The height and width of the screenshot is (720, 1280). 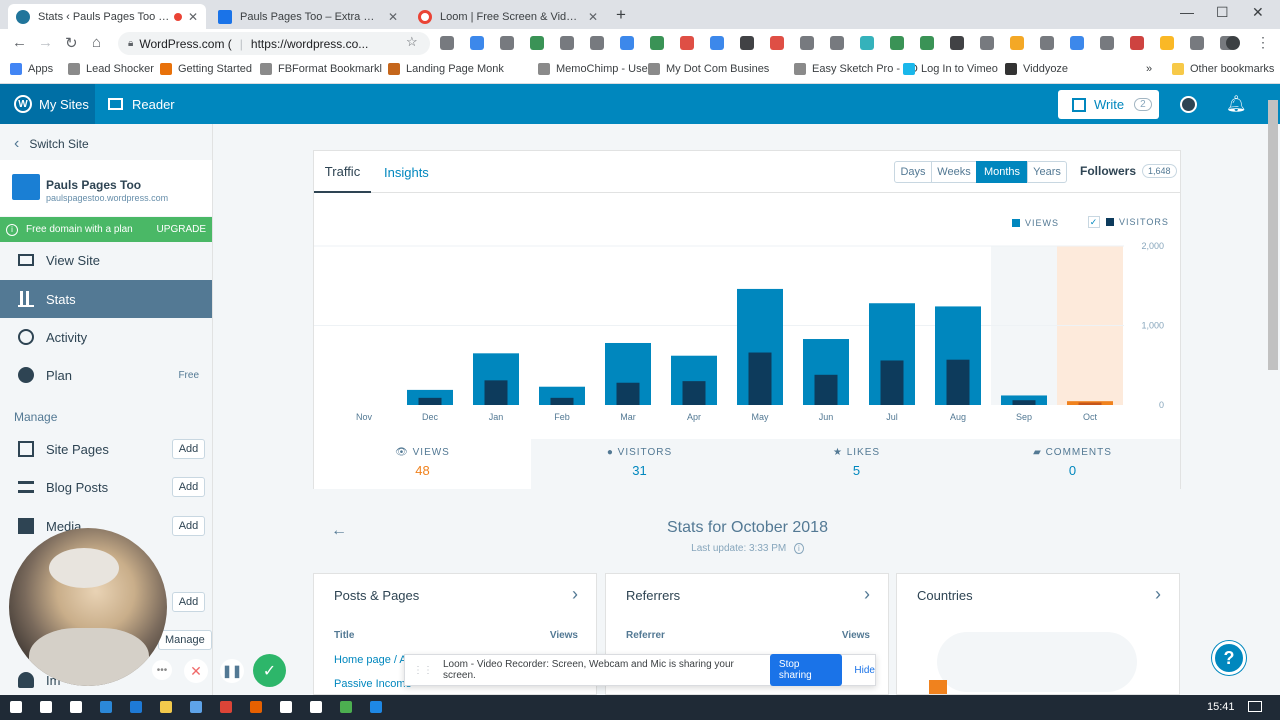 I want to click on bookmark-star-icon: ☆, so click(x=412, y=42).